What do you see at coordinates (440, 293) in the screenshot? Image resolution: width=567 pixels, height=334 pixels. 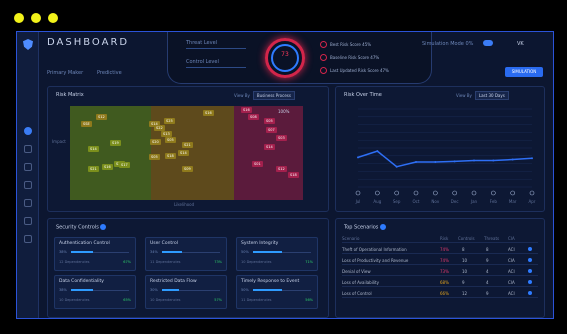 I see `scenario-row: Loss of Control 66% 12 9 ACI` at bounding box center [440, 293].